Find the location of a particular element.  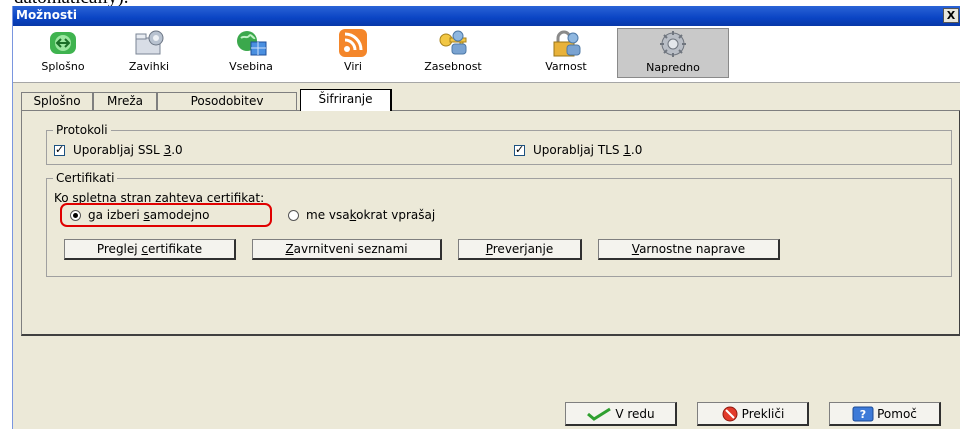

window-title: Možnosti is located at coordinates (46, 15).